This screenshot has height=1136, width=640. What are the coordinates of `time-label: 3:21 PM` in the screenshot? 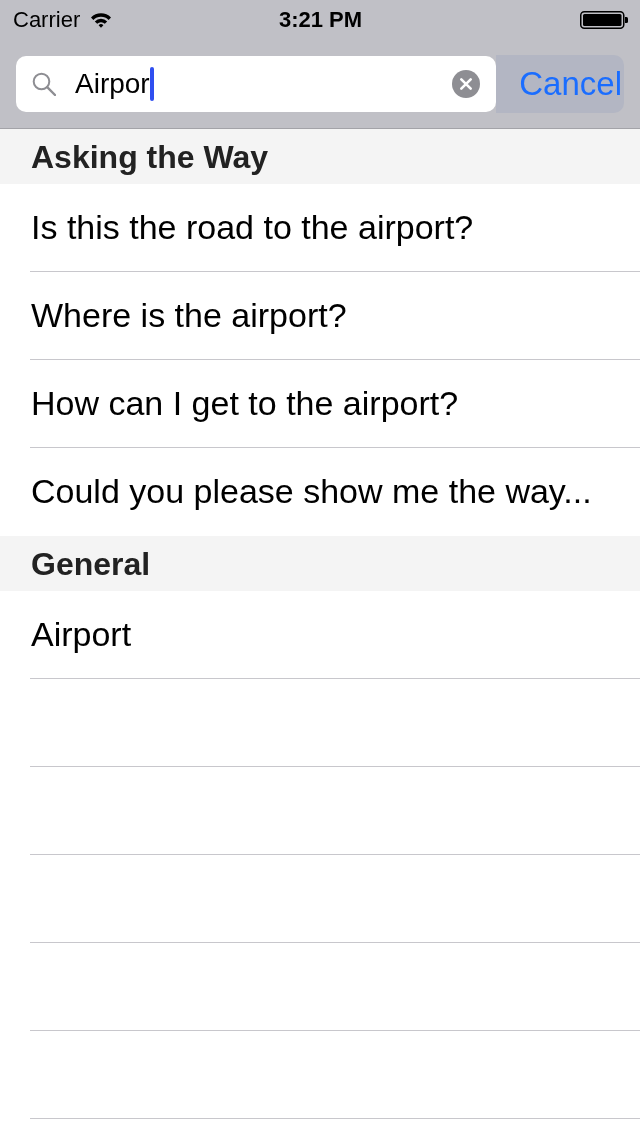 It's located at (320, 20).